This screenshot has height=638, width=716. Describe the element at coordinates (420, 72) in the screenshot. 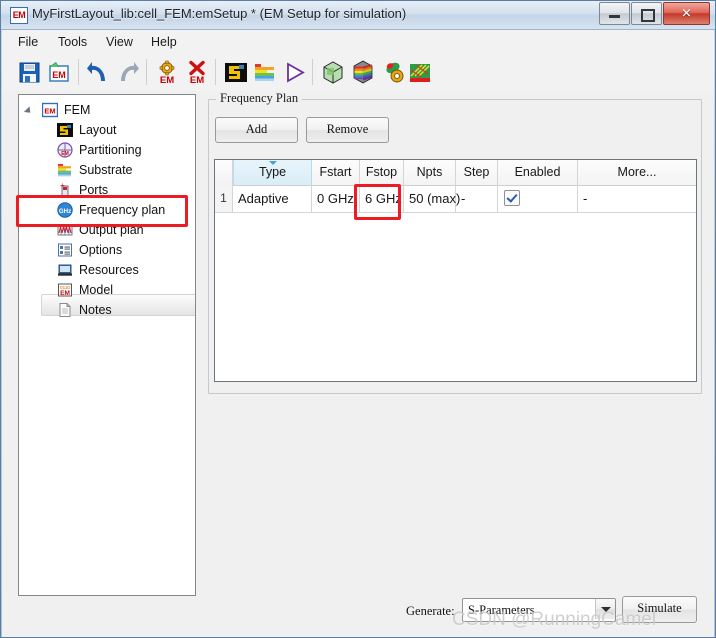

I see `em-results-icon` at that location.